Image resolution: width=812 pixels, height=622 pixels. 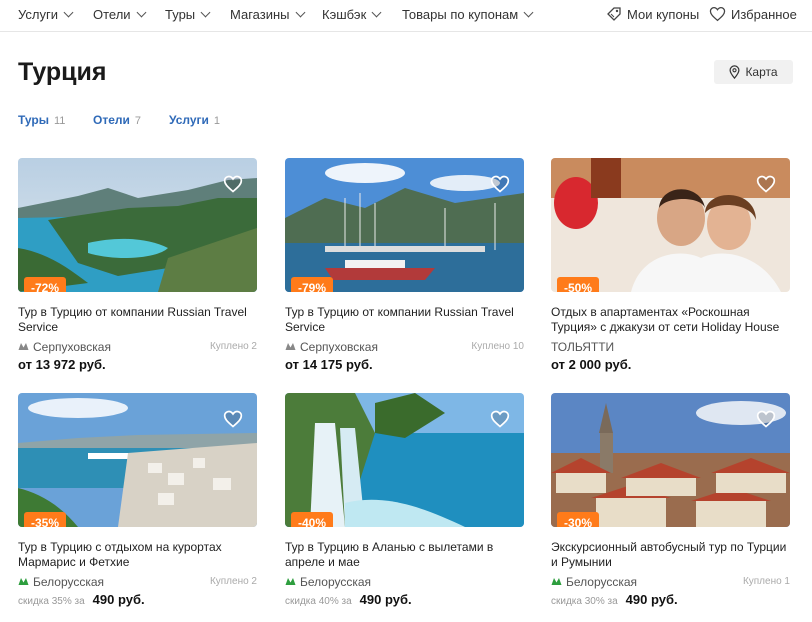 I want to click on tab-count: 11, so click(x=59, y=121).